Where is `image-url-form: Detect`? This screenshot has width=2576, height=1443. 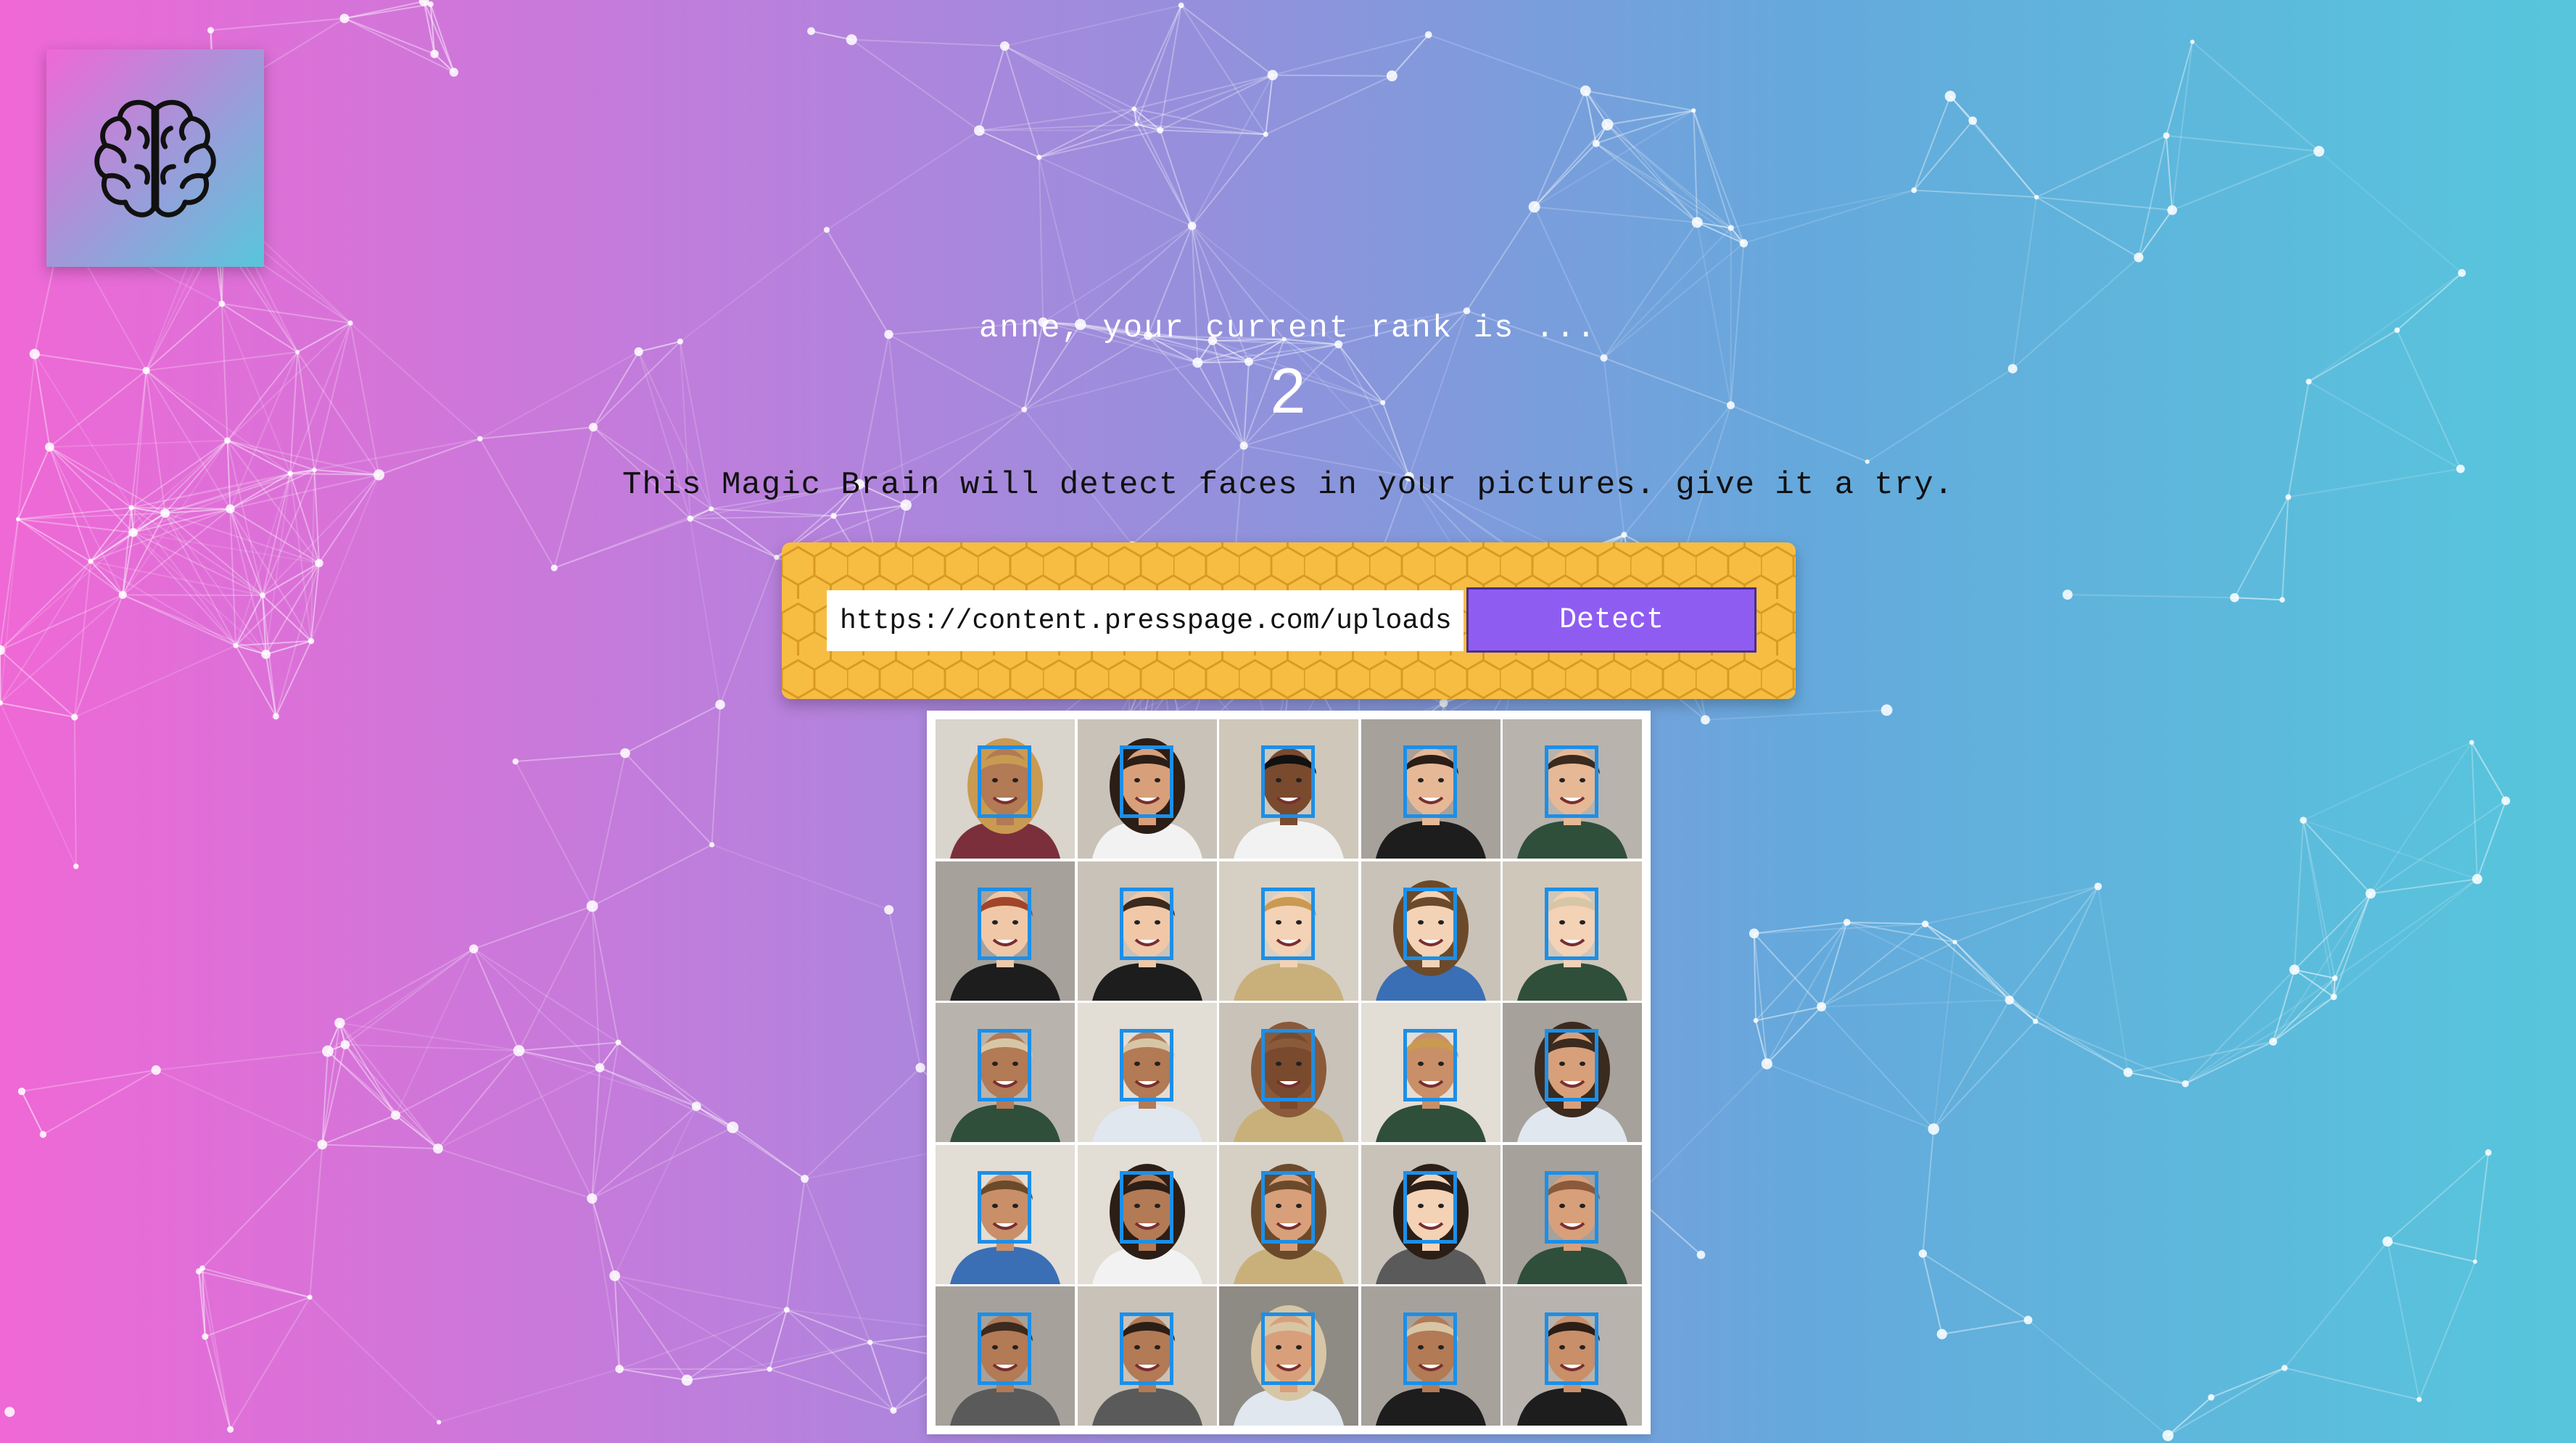 image-url-form: Detect is located at coordinates (1289, 620).